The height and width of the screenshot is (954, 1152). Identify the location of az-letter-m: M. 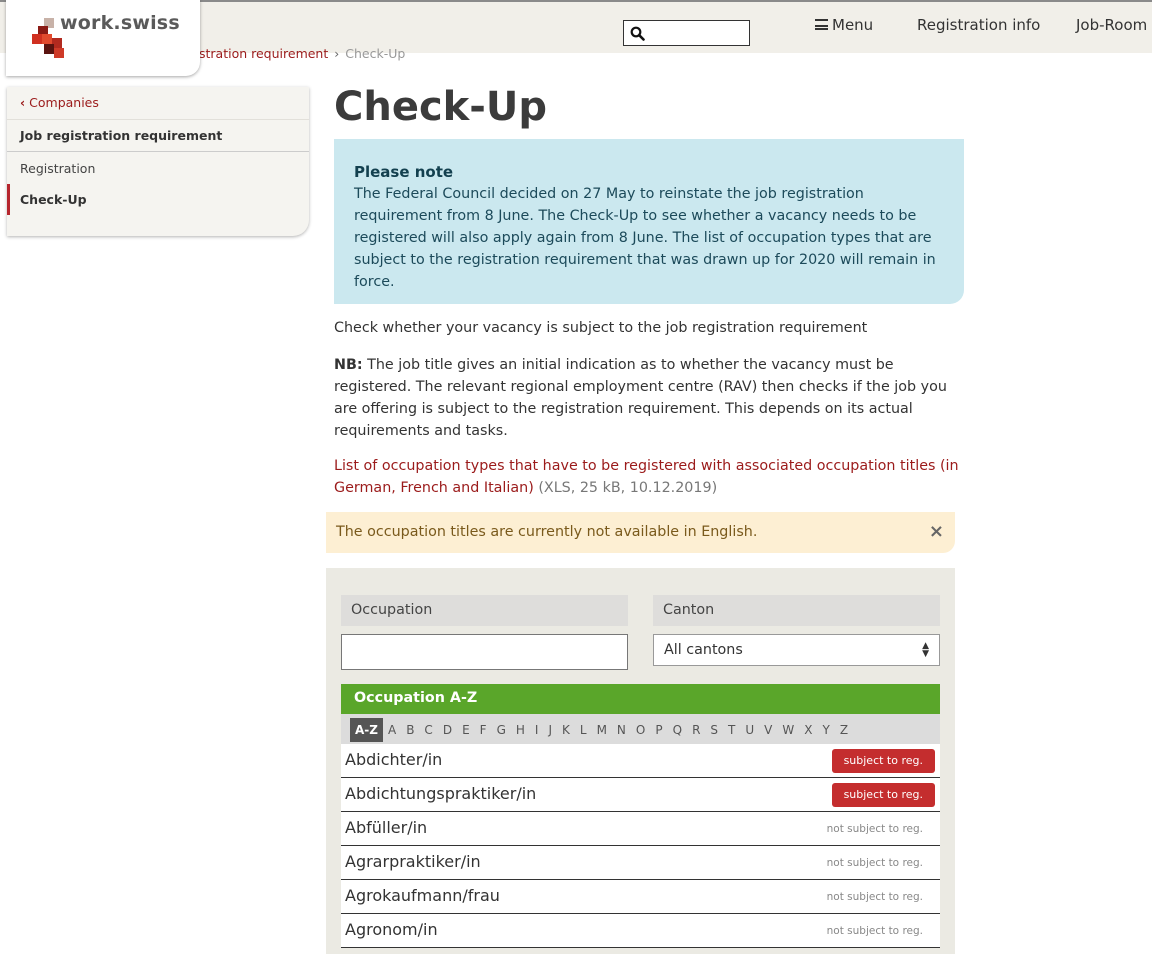
(602, 730).